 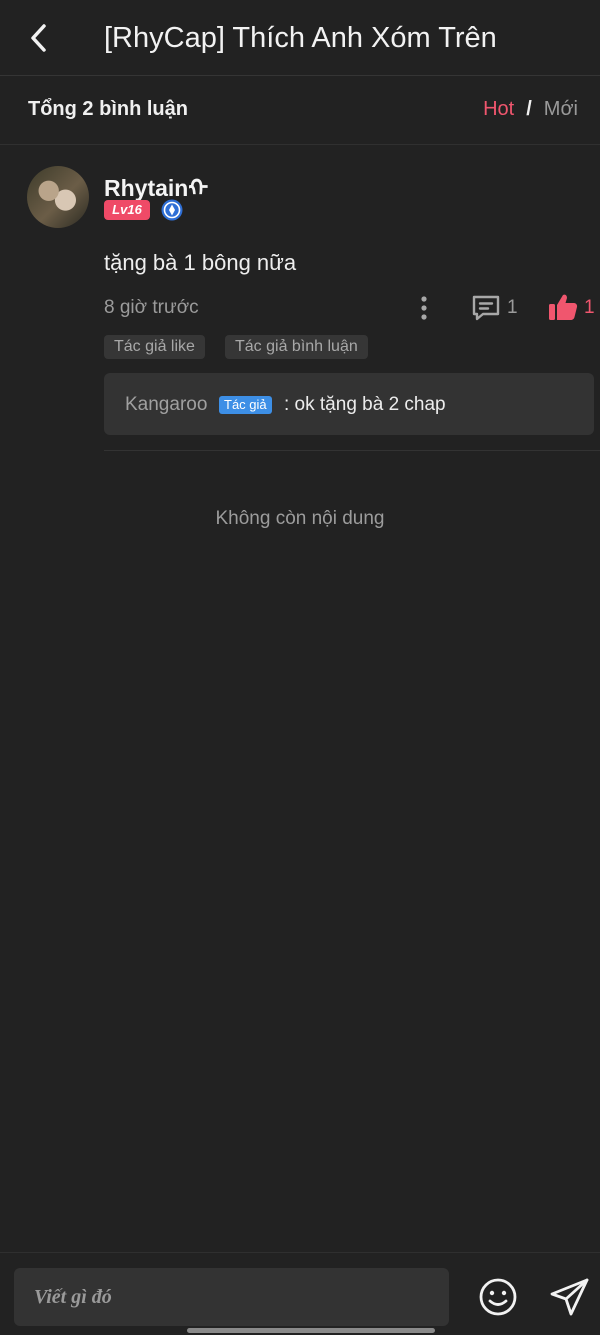 What do you see at coordinates (311, 1330) in the screenshot?
I see `home-indicator` at bounding box center [311, 1330].